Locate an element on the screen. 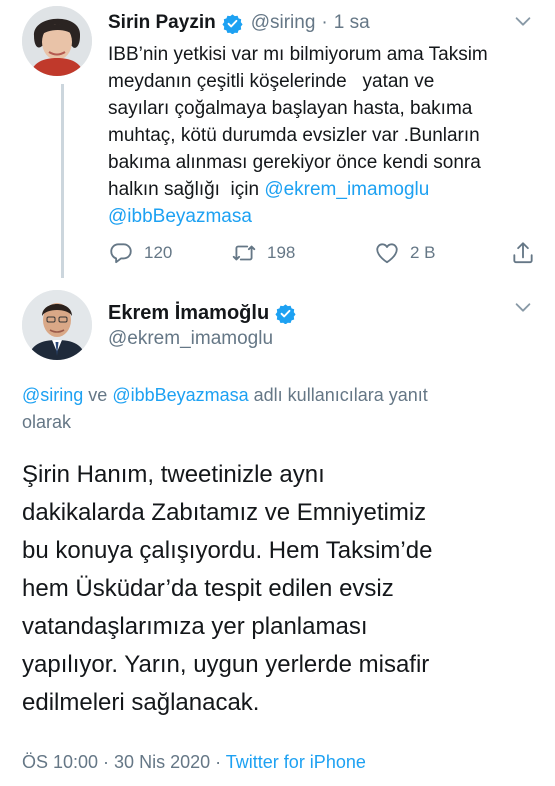 This screenshot has height=786, width=555. parent-tweet-header: Sirin Payzin @siring · 1 sa is located at coordinates (239, 23).